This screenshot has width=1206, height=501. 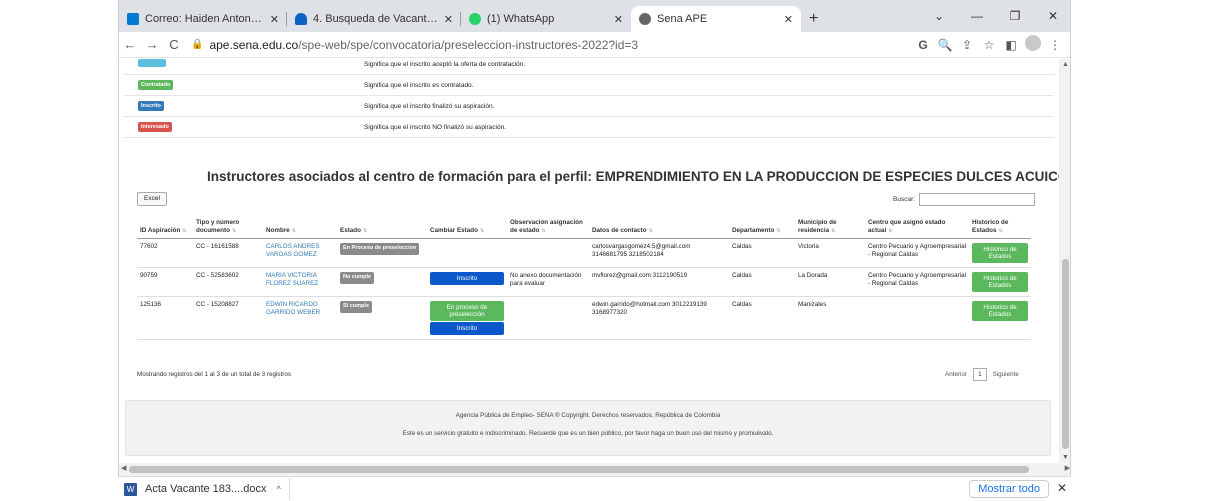 What do you see at coordinates (1055, 45) in the screenshot?
I see `menu-icon: ⋮` at bounding box center [1055, 45].